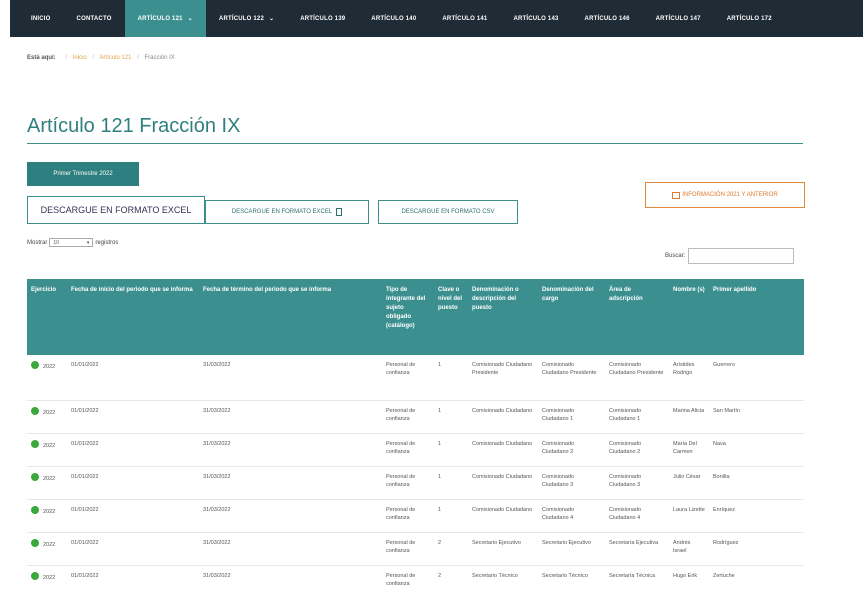 This screenshot has height=597, width=863. What do you see at coordinates (37, 242) in the screenshot?
I see `length-prefix: Mostrar` at bounding box center [37, 242].